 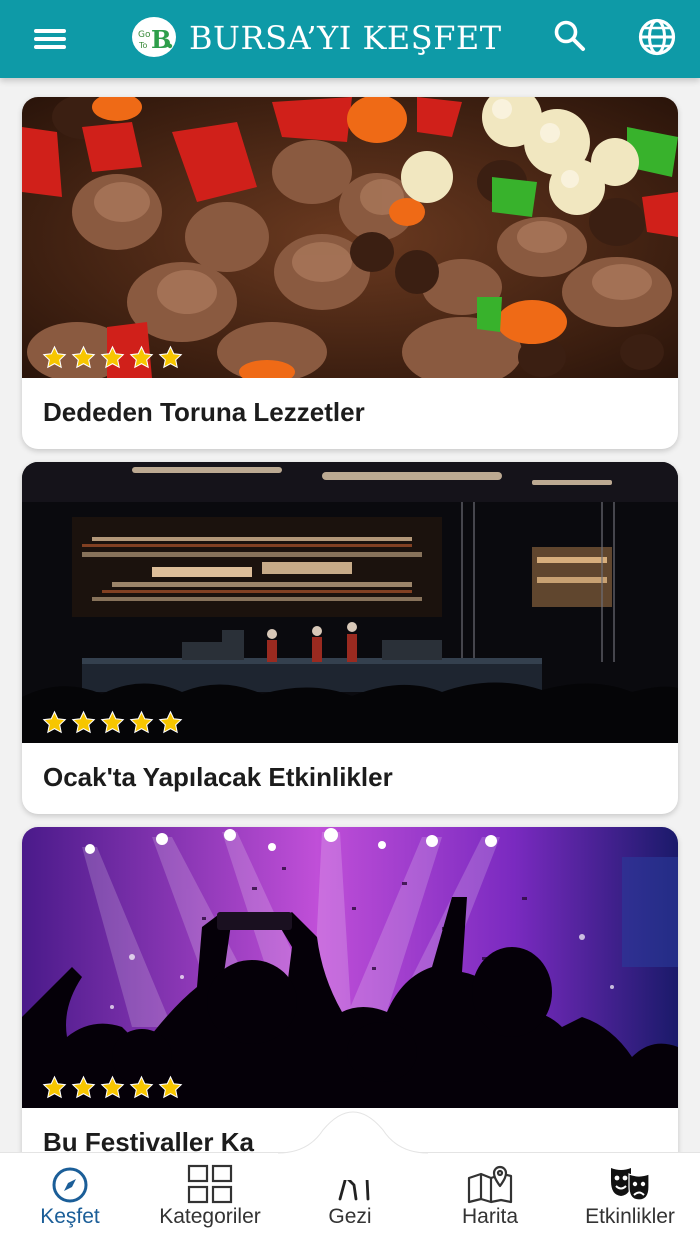 I want to click on nav-item-kategoriler: Kategoriler, so click(x=210, y=1198).